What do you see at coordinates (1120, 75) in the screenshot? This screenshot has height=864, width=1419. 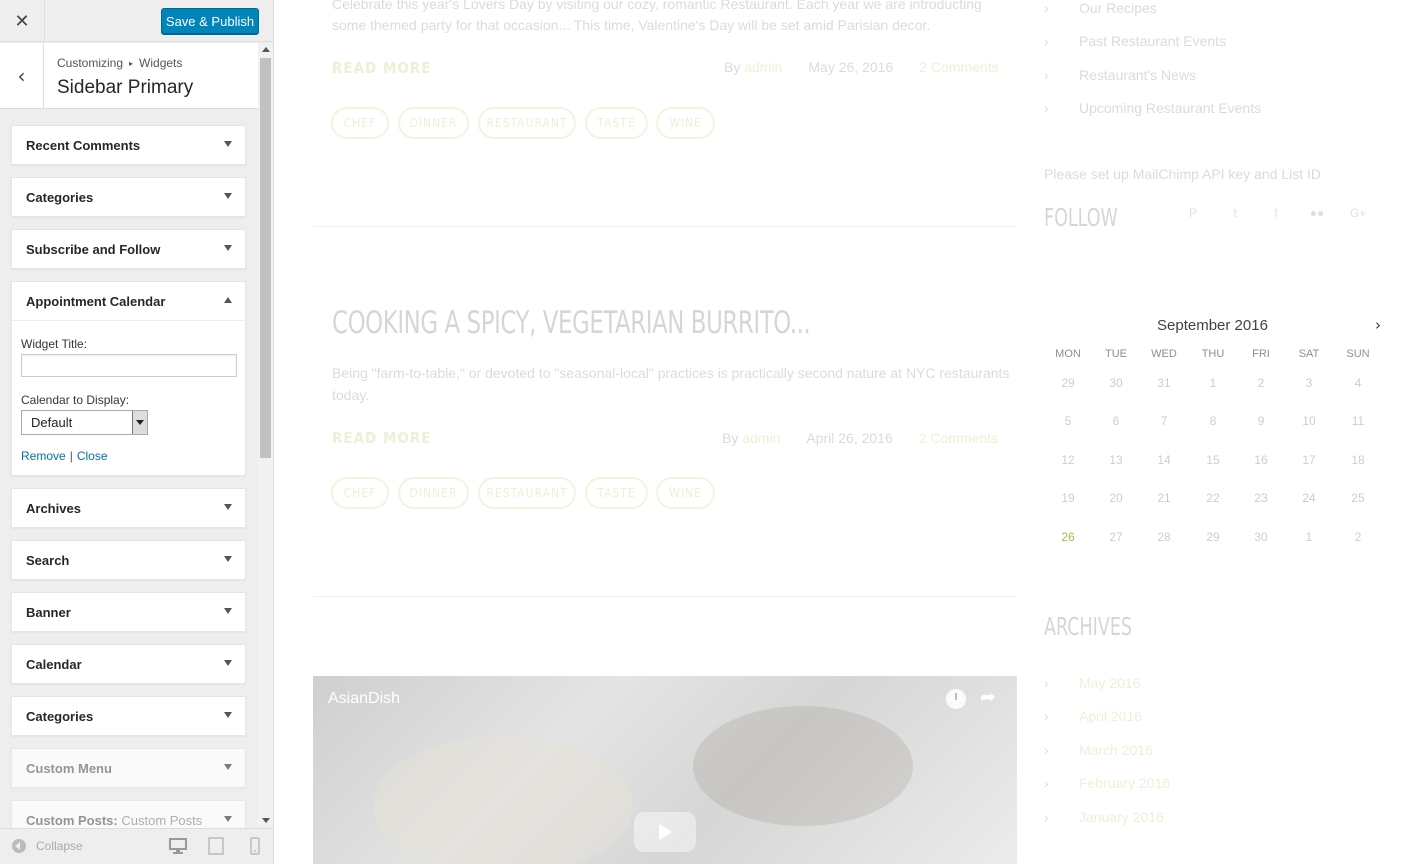 I see `category-link: › Restaurant's News` at bounding box center [1120, 75].